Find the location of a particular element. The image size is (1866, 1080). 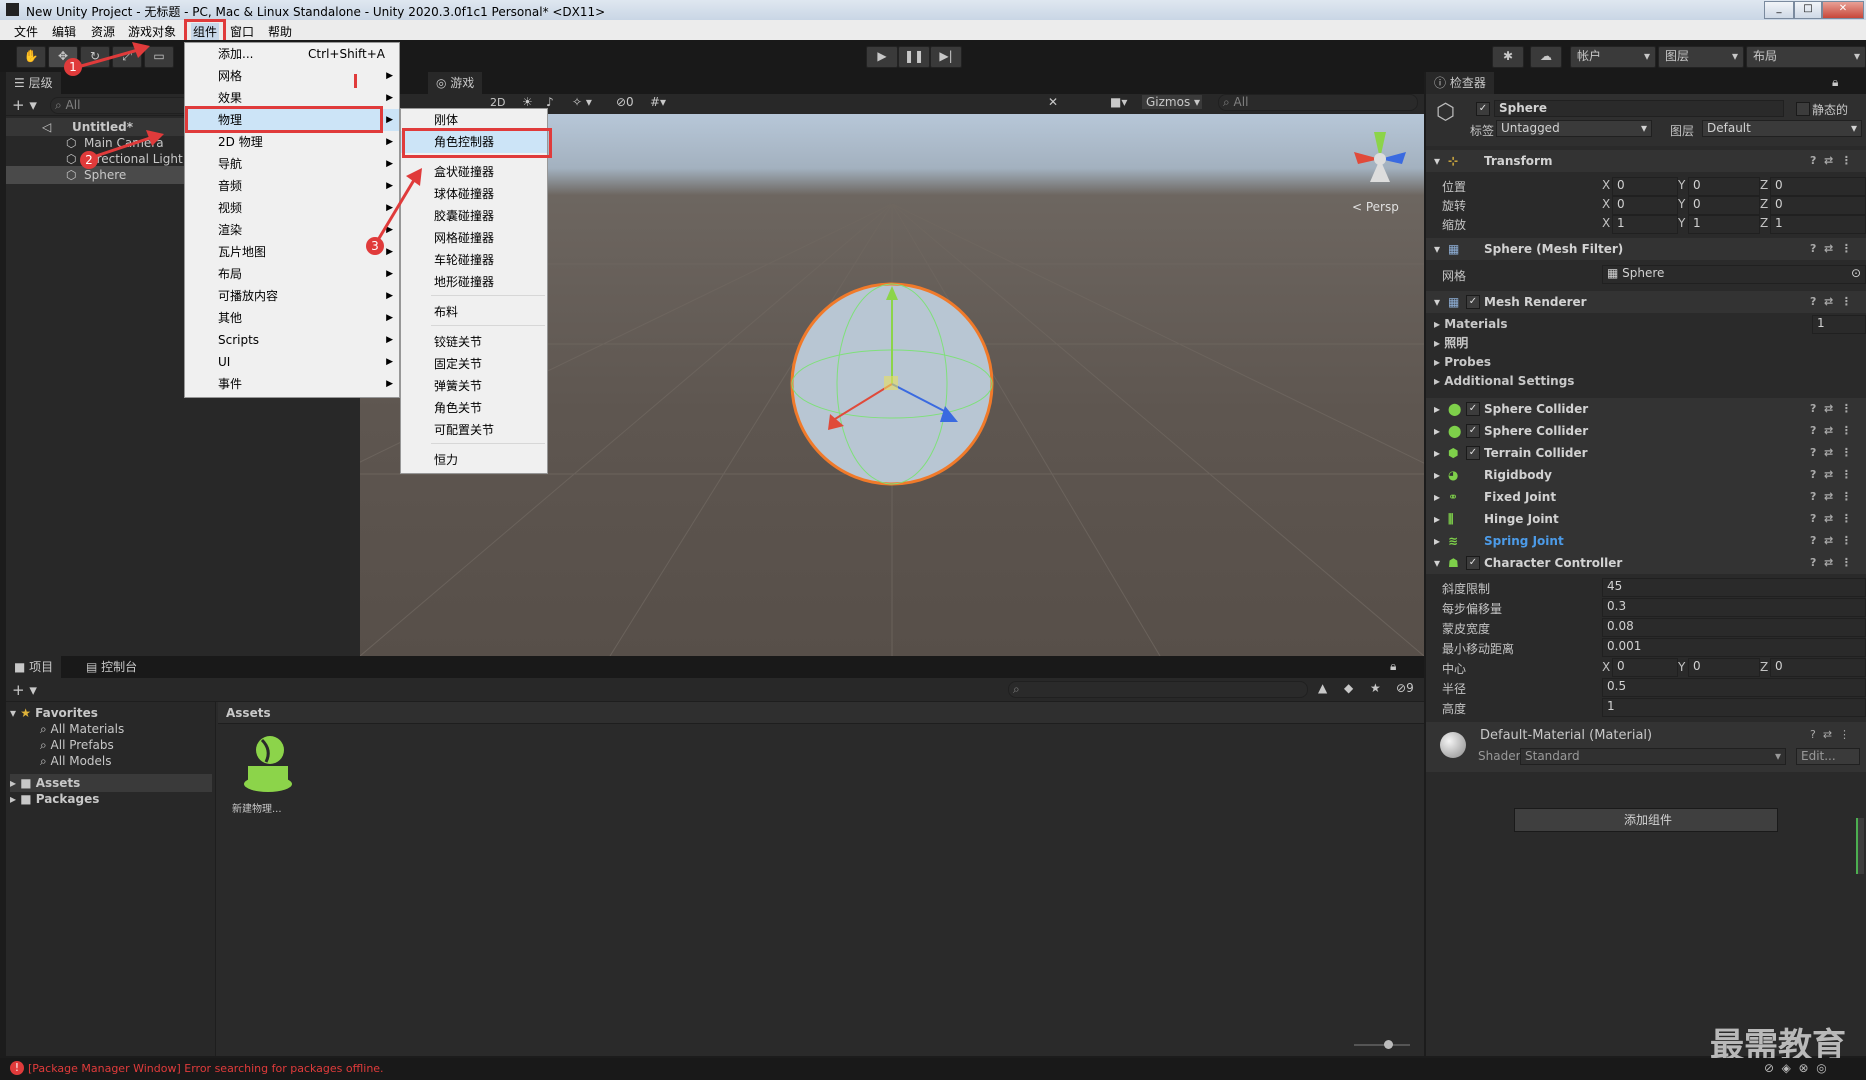

hidden-packages-icon: ⊘9 is located at coordinates (1405, 688).